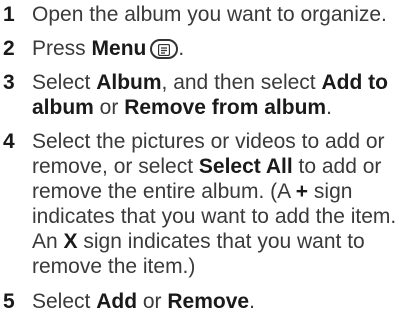 This screenshot has width=409, height=318. I want to click on step-2: 2 Press Menu., so click(204, 48).